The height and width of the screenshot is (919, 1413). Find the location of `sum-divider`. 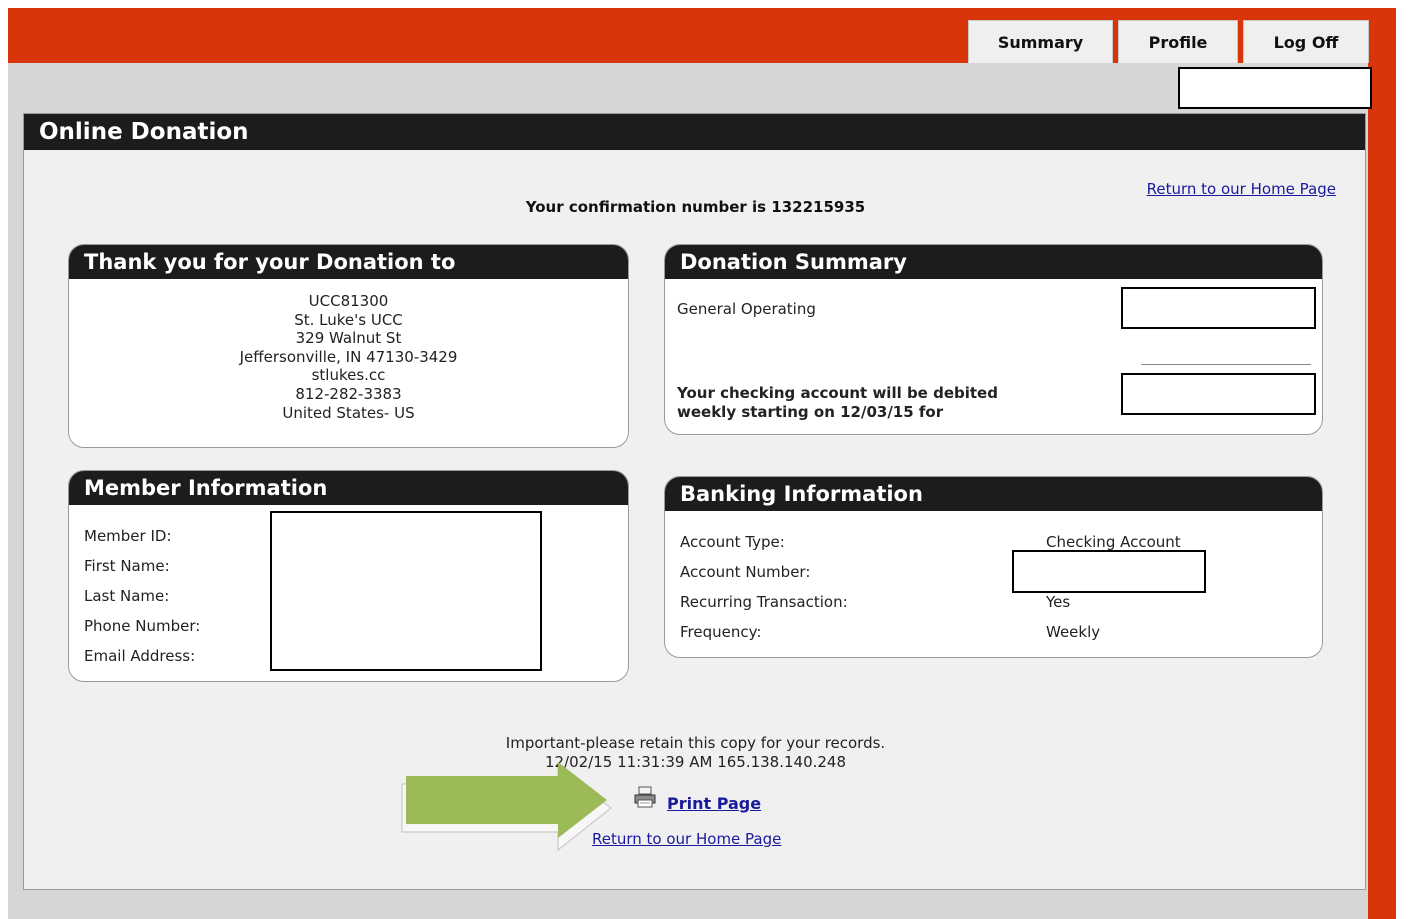

sum-divider is located at coordinates (1226, 364).